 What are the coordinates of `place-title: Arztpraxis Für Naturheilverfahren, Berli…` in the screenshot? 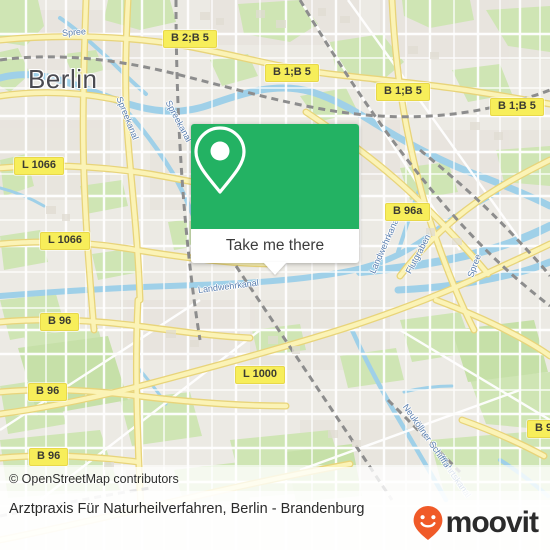 It's located at (187, 509).